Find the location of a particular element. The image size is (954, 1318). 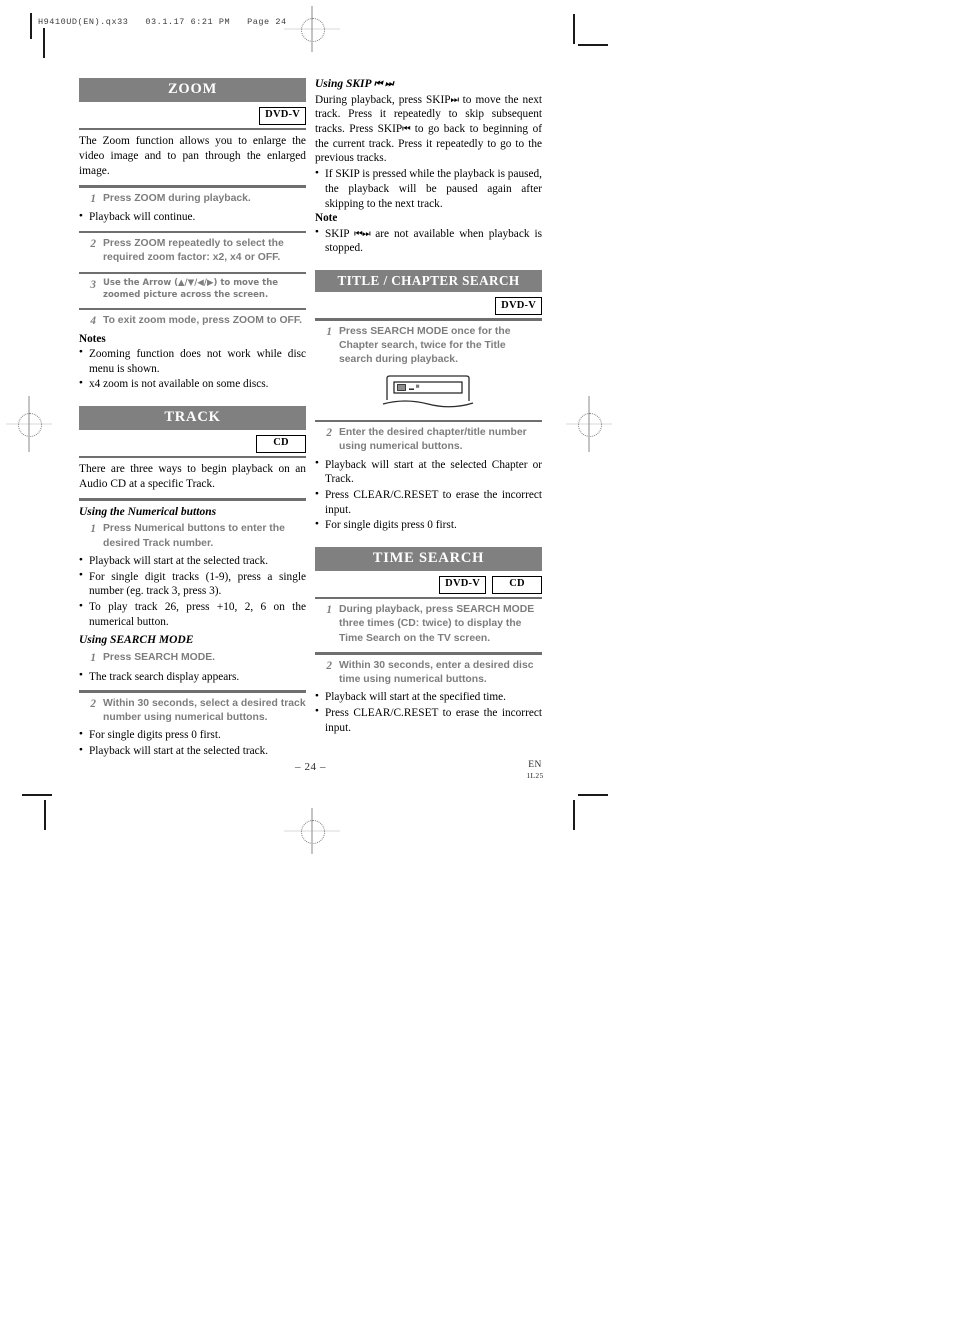

track-rule-top is located at coordinates (192, 457).